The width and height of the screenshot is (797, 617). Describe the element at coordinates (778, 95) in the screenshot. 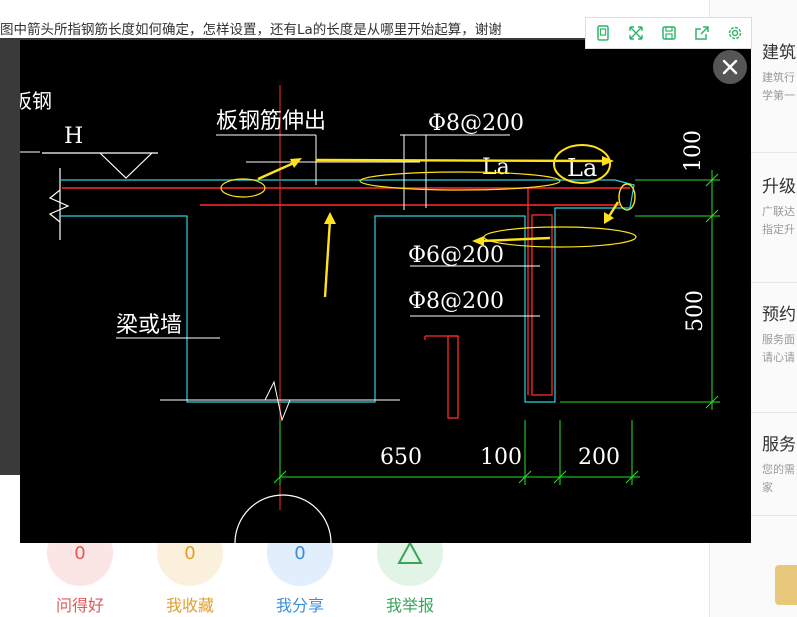

I see `sidebar-card-desc: 学第一` at that location.